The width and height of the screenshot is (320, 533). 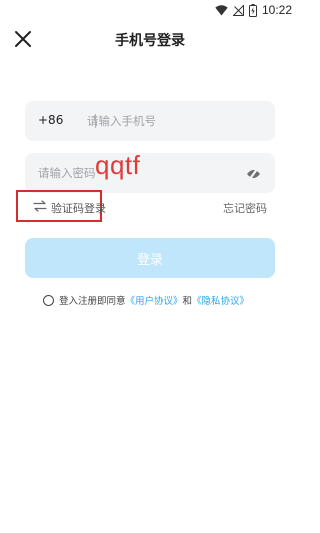 I want to click on country-code: +86, so click(x=50, y=120).